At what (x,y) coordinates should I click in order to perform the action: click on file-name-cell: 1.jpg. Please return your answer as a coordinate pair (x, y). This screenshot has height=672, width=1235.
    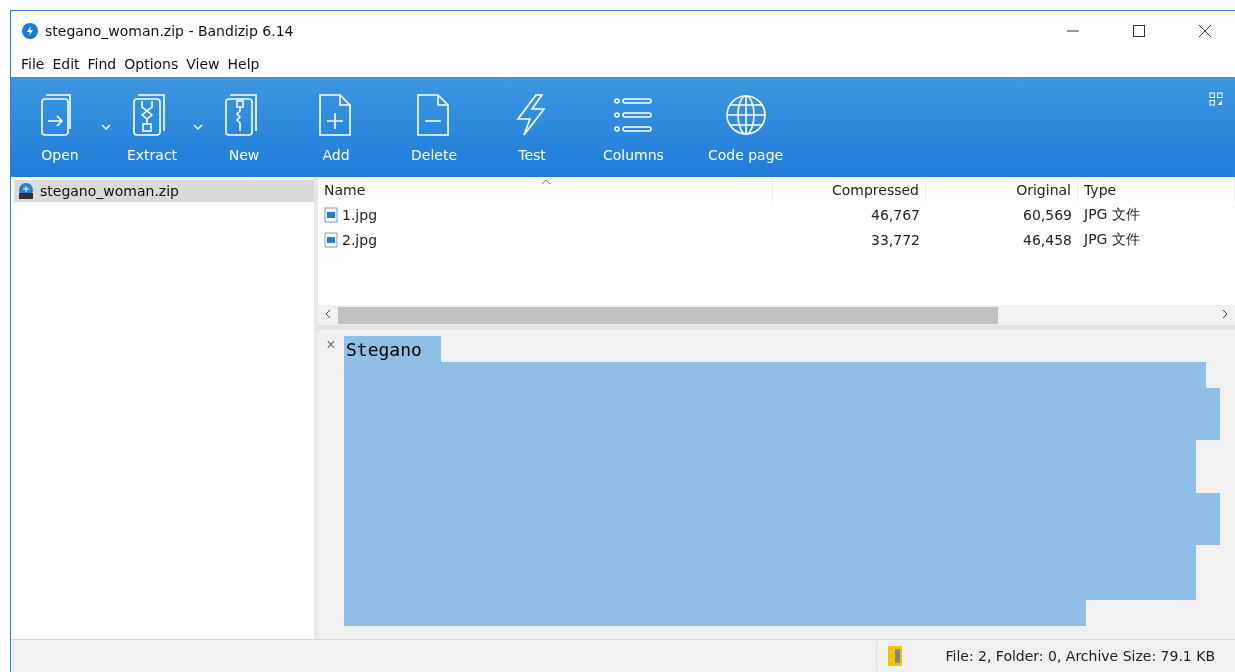
    Looking at the image, I should click on (545, 214).